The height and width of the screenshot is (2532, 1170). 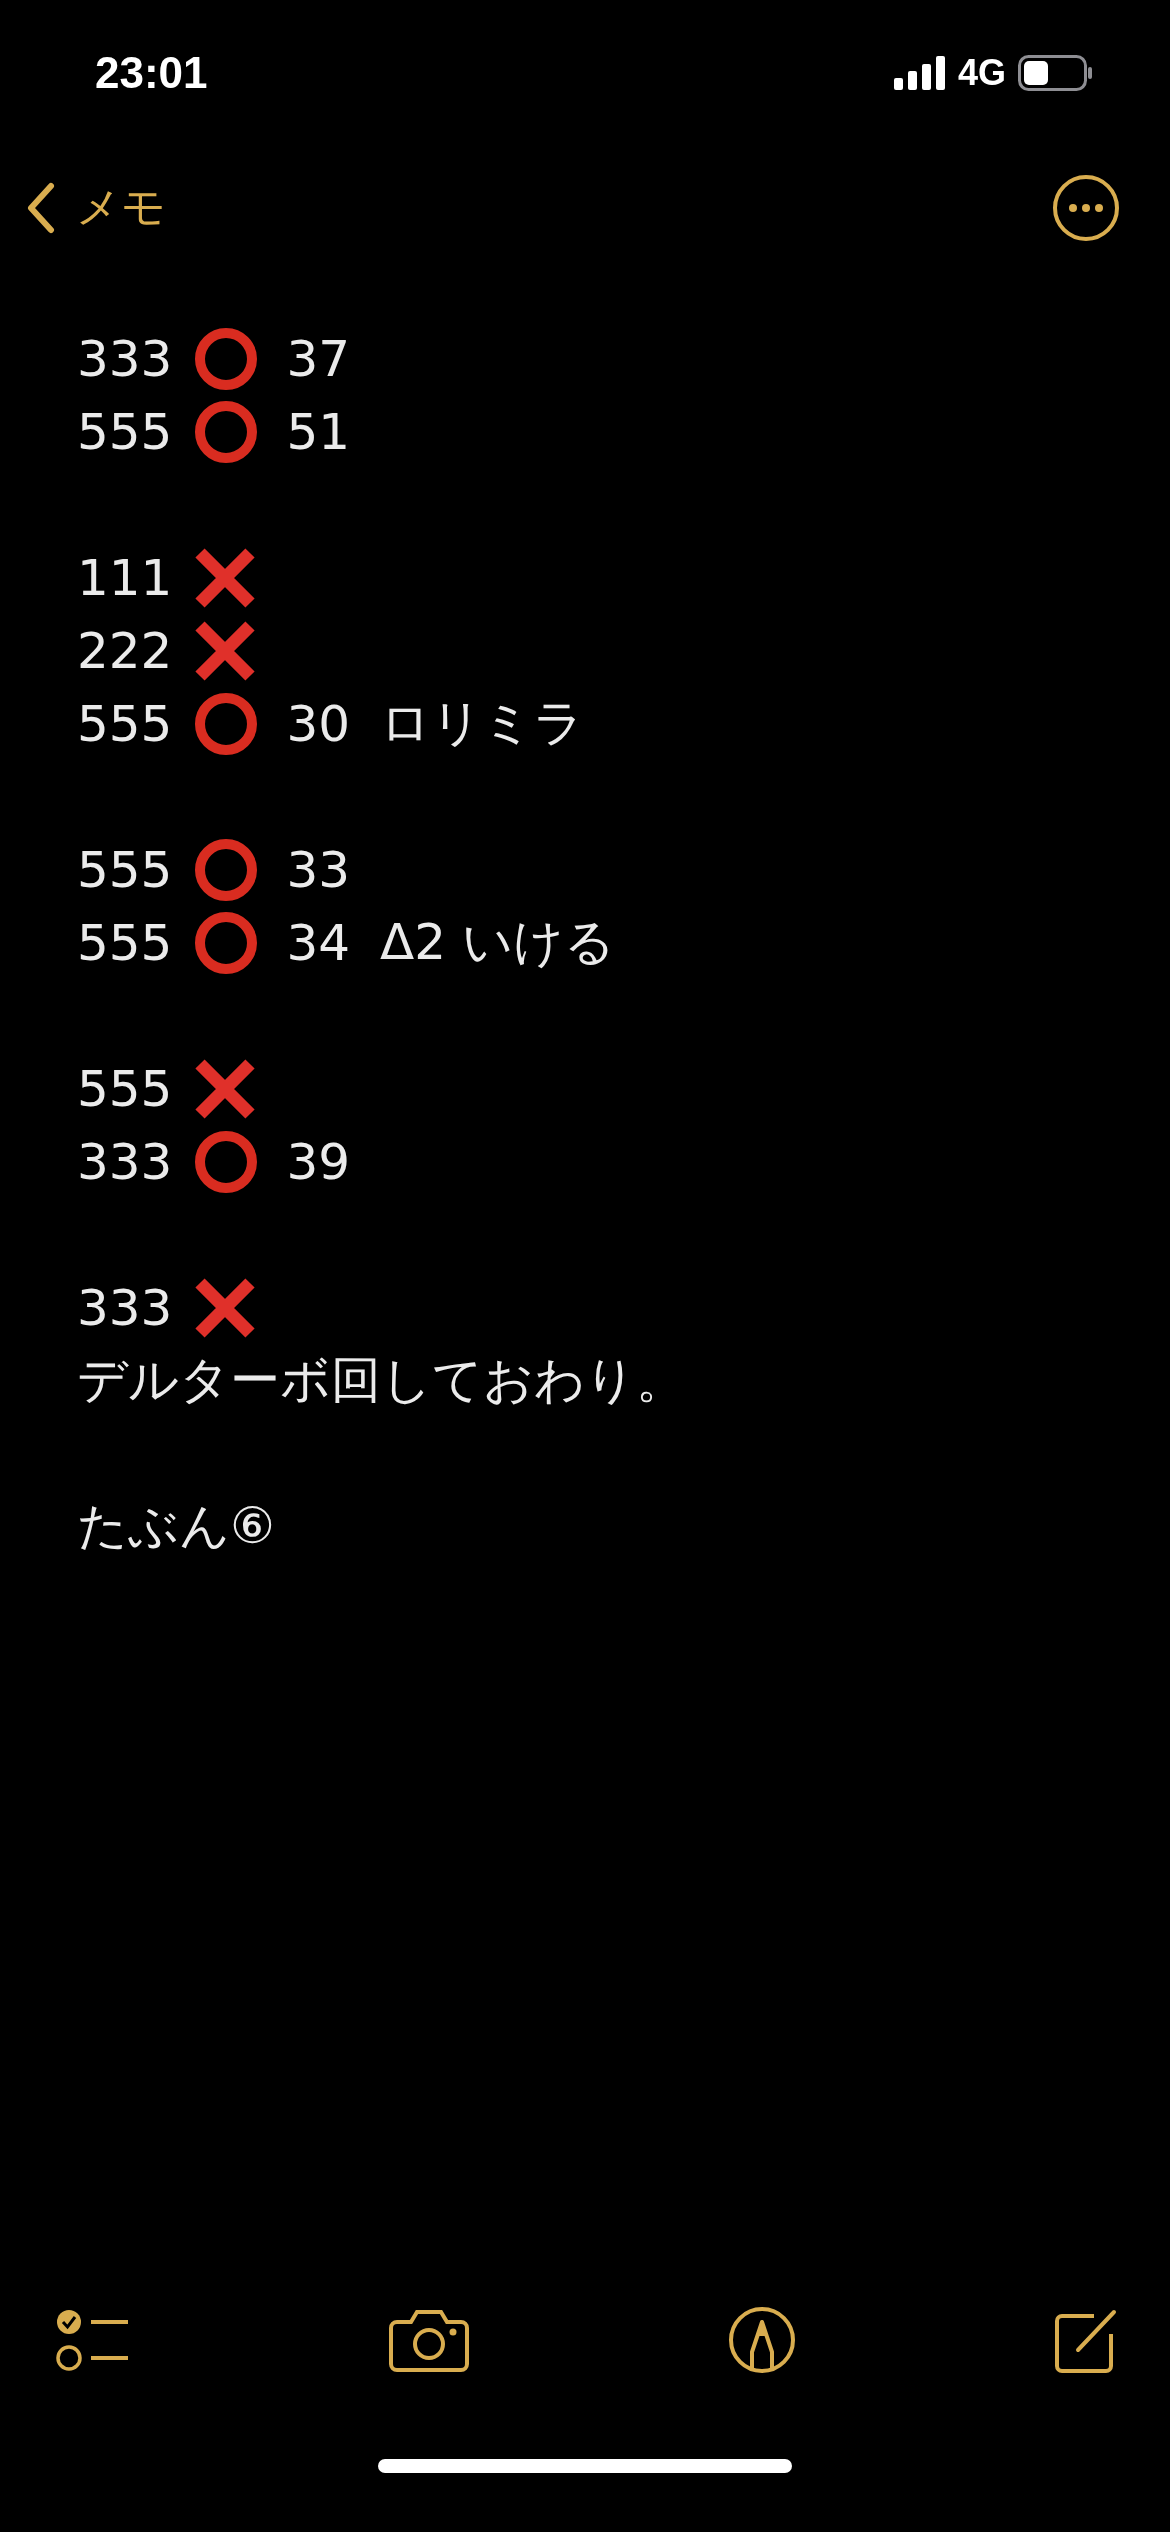 I want to click on battery-icon, so click(x=1055, y=72).